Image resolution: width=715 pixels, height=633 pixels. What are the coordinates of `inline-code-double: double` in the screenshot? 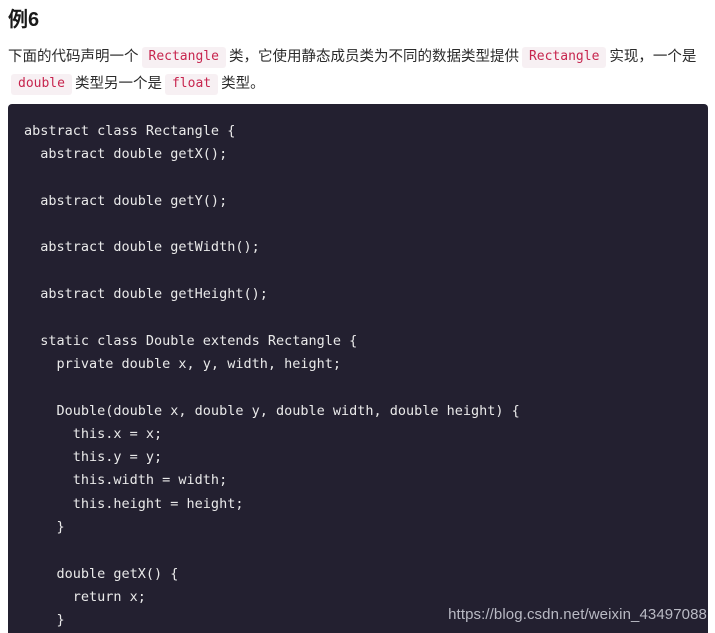 It's located at (41, 84).